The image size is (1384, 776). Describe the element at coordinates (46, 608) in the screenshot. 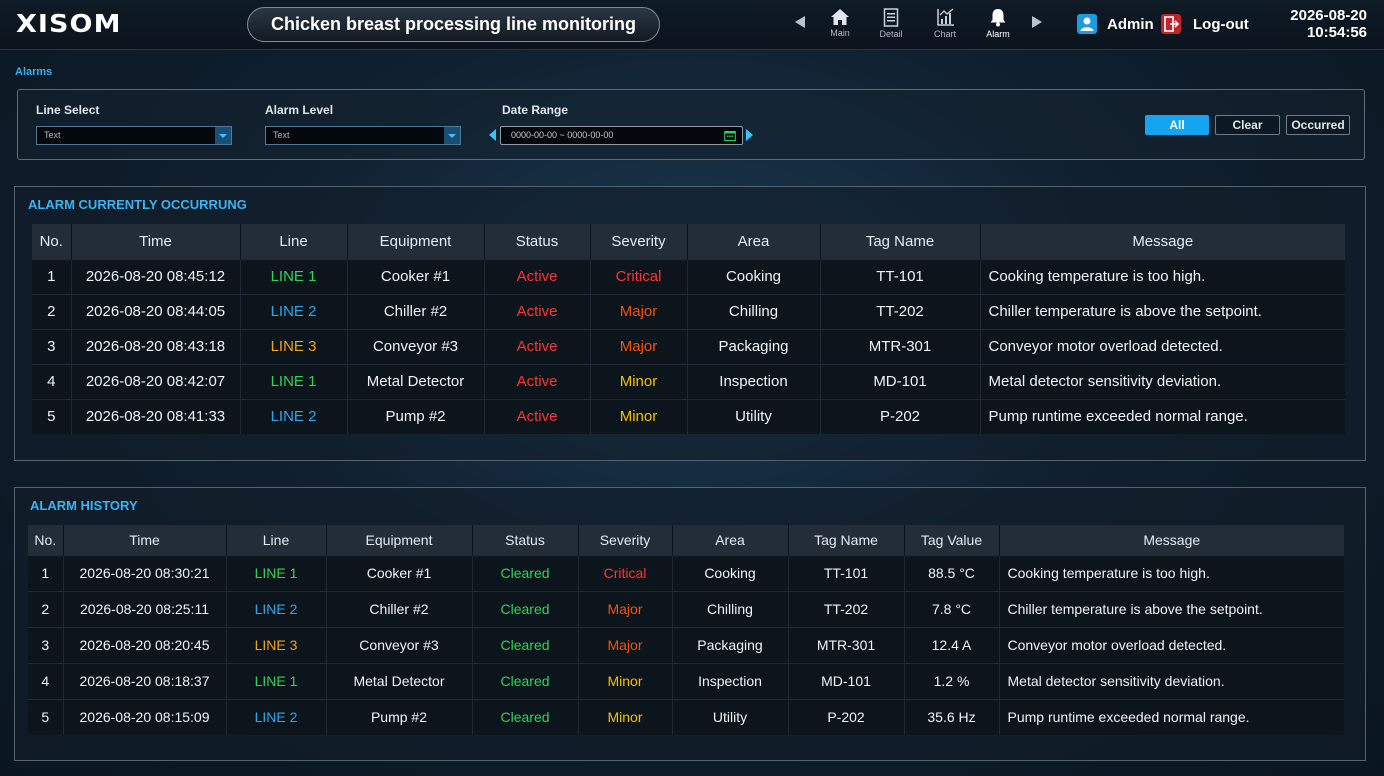

I see `table-cell: 2` at that location.